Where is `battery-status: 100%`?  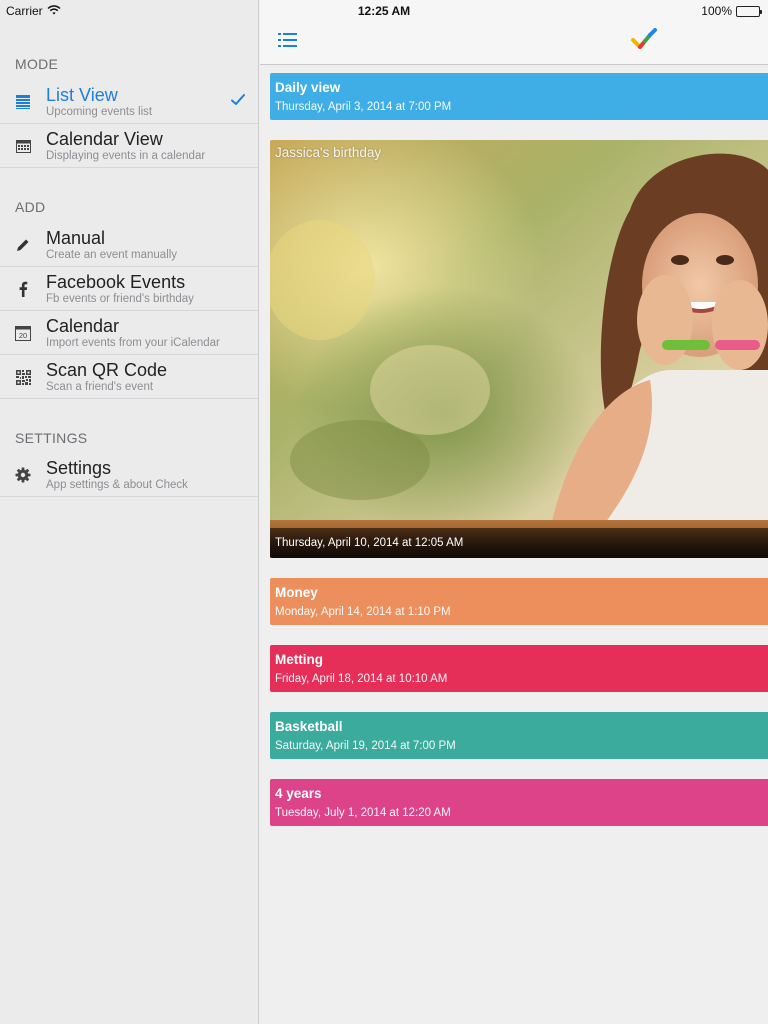 battery-status: 100% is located at coordinates (731, 11).